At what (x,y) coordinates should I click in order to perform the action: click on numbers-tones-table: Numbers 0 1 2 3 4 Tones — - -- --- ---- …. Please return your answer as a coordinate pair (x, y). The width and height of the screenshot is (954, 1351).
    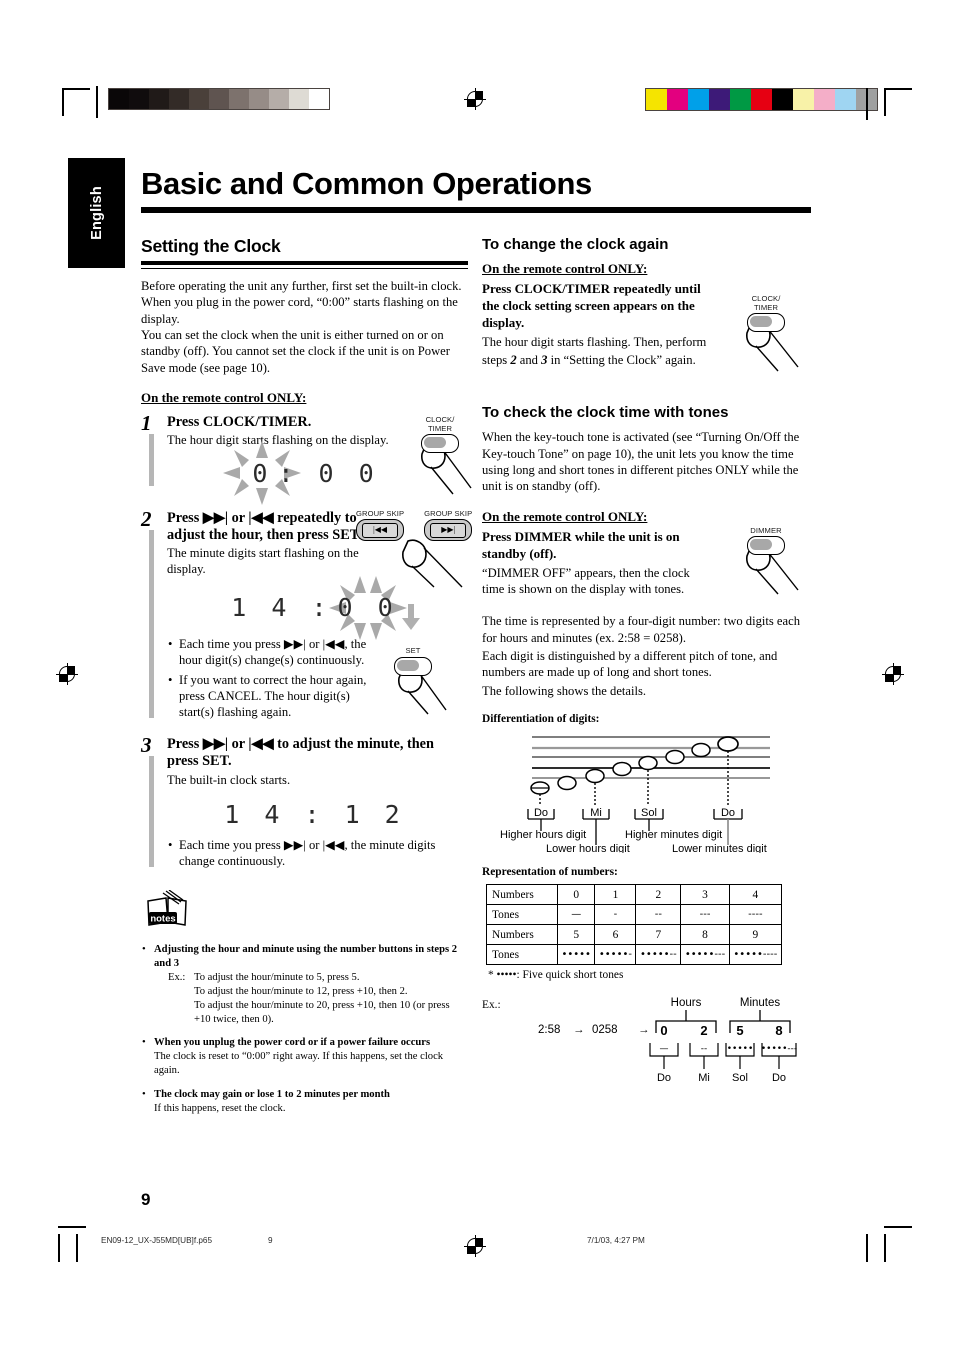
    Looking at the image, I should click on (634, 925).